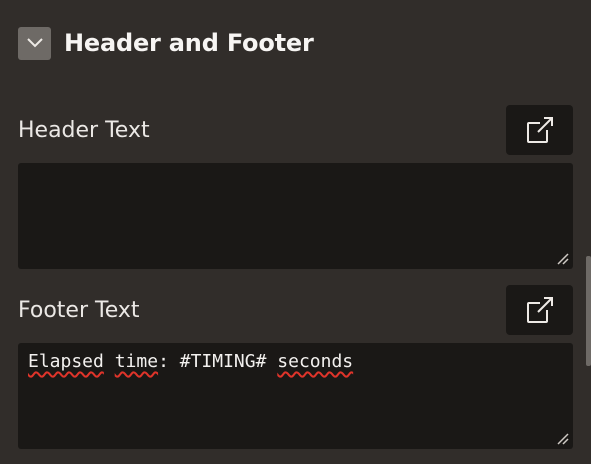 The height and width of the screenshot is (464, 591). Describe the element at coordinates (79, 310) in the screenshot. I see `footer-text-label: Footer Text` at that location.